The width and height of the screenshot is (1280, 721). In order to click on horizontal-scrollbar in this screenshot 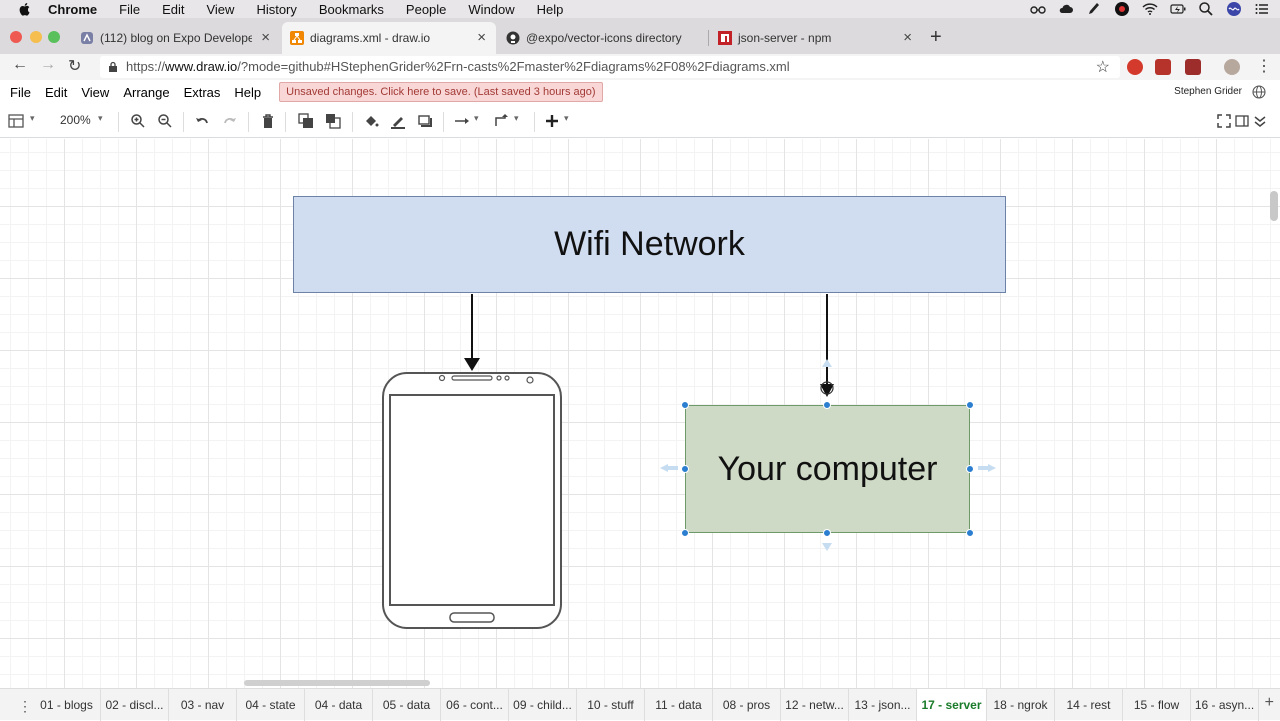, I will do `click(337, 683)`.